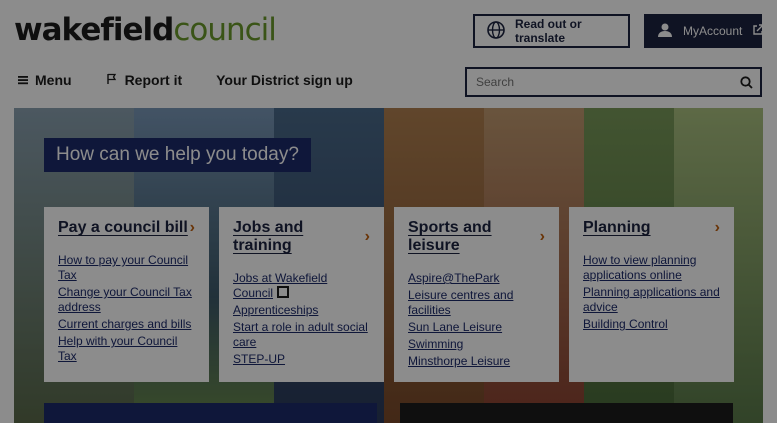  Describe the element at coordinates (665, 31) in the screenshot. I see `user-icon` at that location.